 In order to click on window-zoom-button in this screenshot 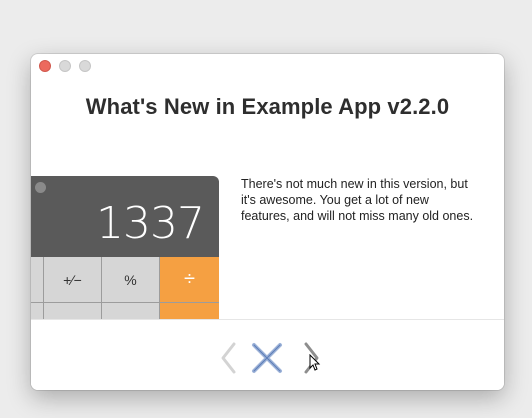, I will do `click(85, 66)`.